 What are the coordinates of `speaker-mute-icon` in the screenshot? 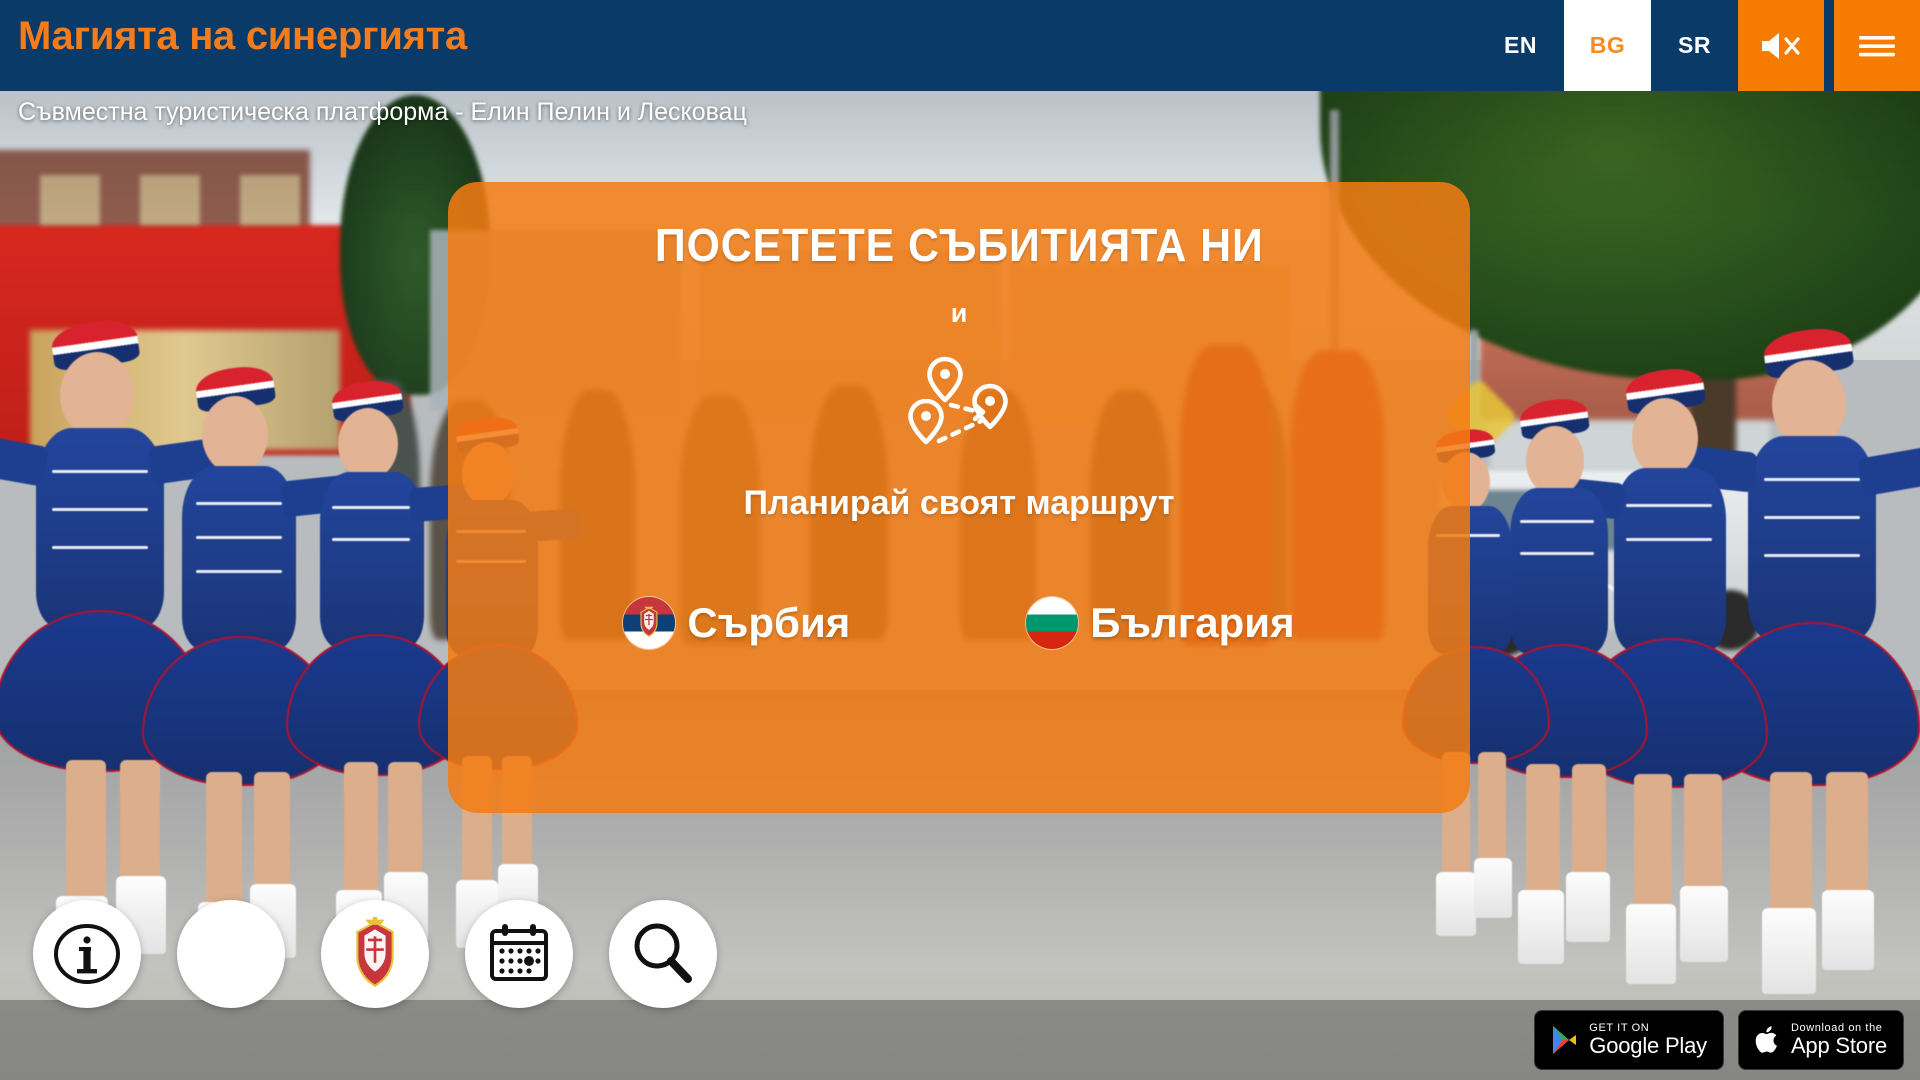 It's located at (1781, 45).